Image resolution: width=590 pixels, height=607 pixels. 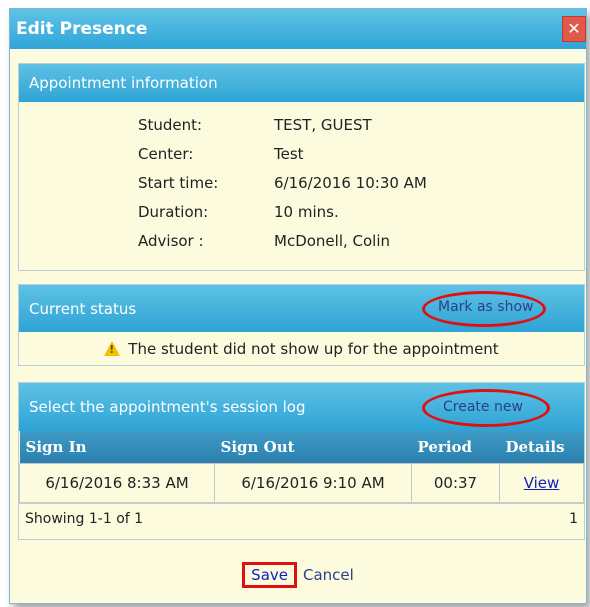 I want to click on current-status-header: Current status Mark as show, so click(x=301, y=308).